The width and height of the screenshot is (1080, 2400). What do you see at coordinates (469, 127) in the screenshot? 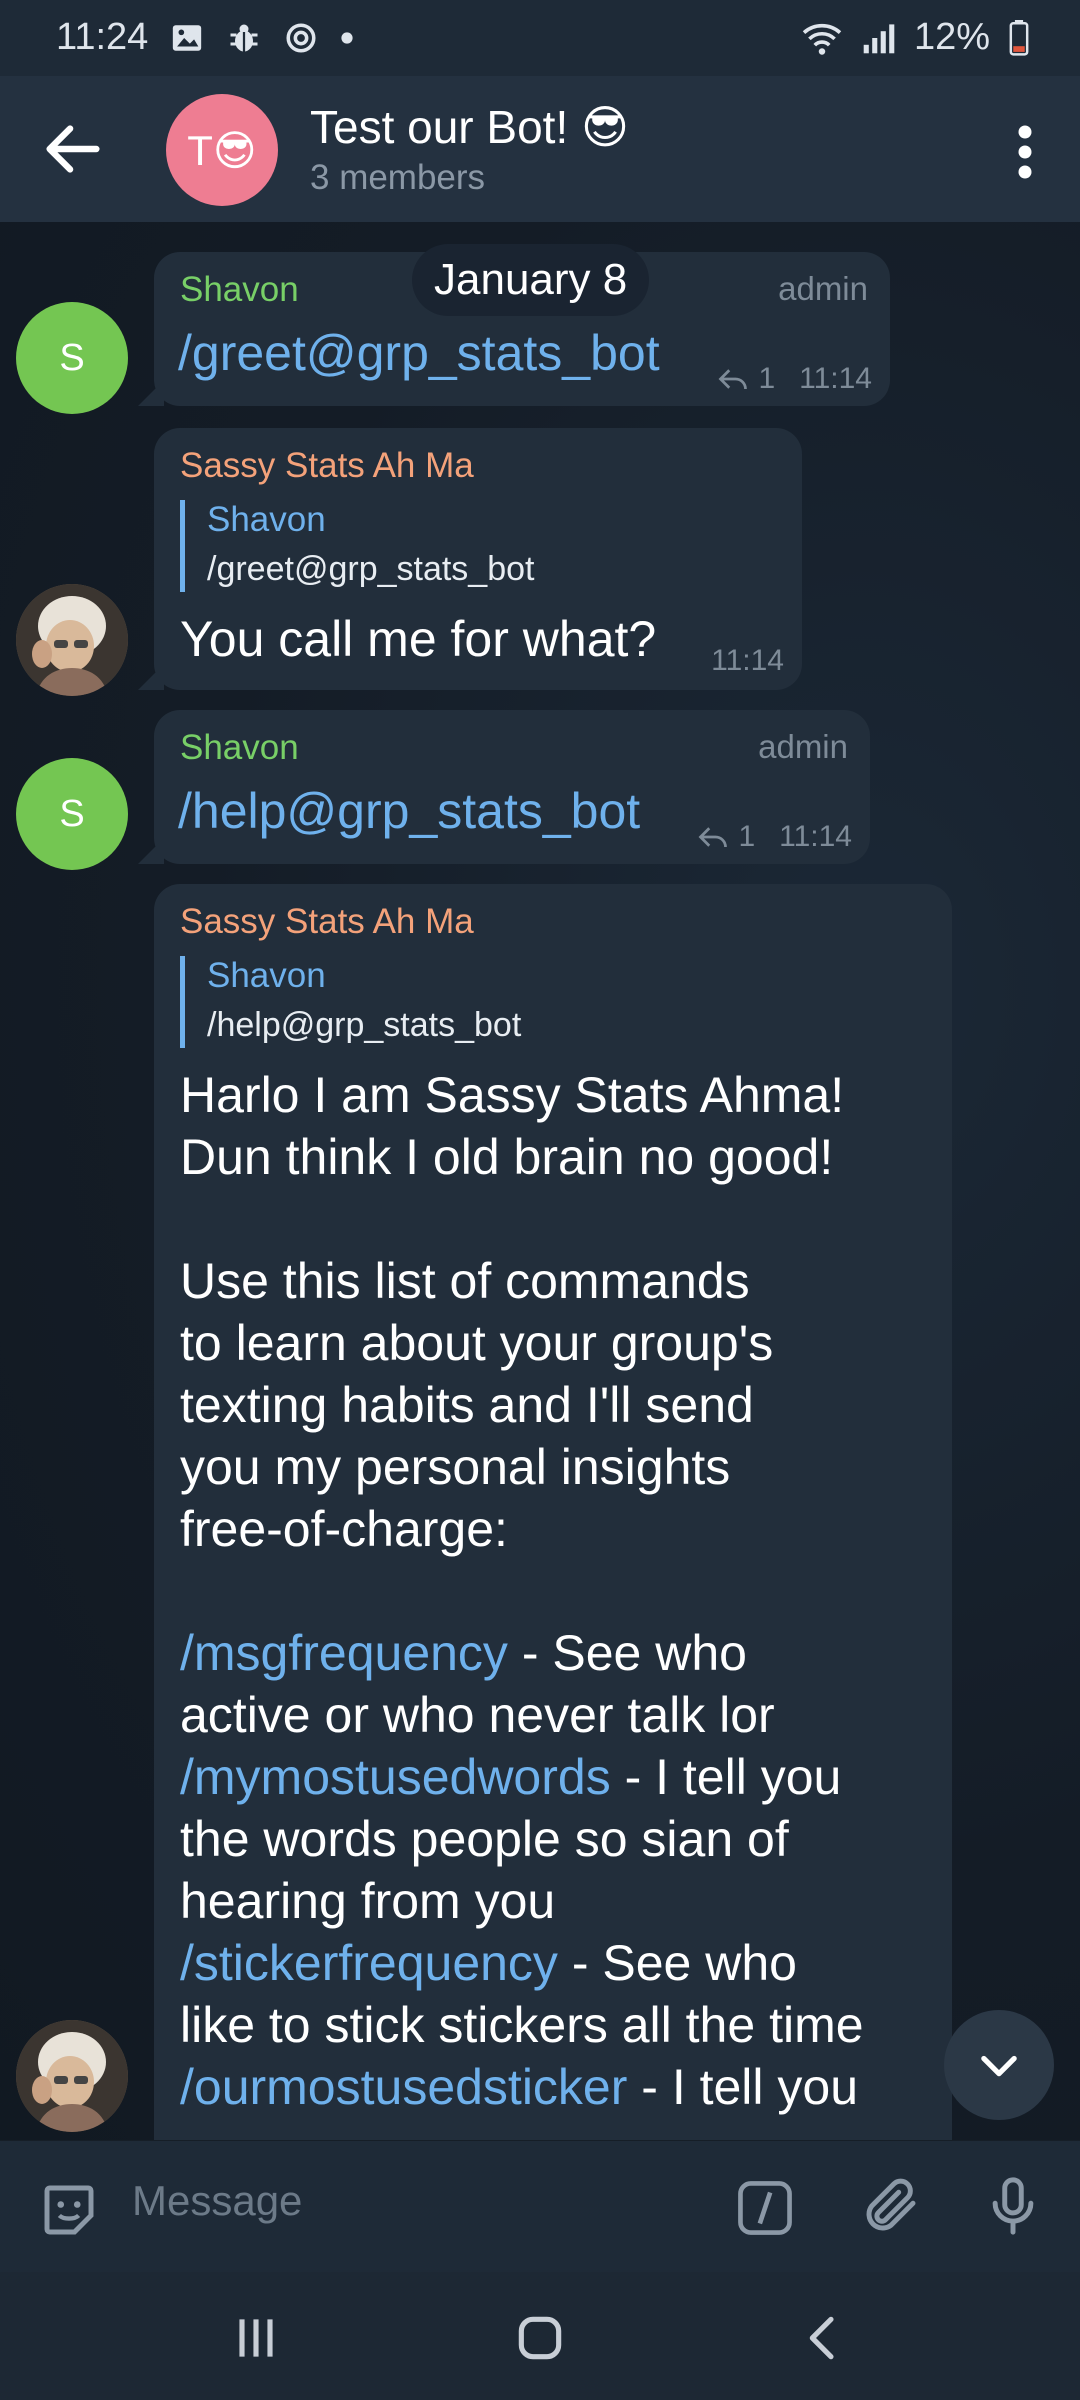
I see `chat-title: Test our Bot! 😎` at bounding box center [469, 127].